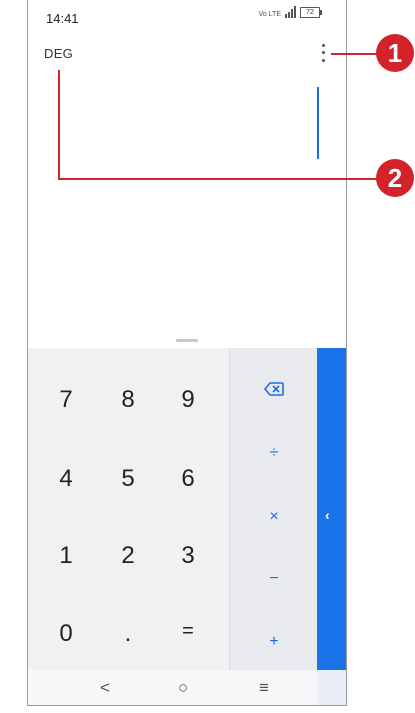 This screenshot has height=713, width=415. What do you see at coordinates (128, 479) in the screenshot?
I see `key-5: 5` at bounding box center [128, 479].